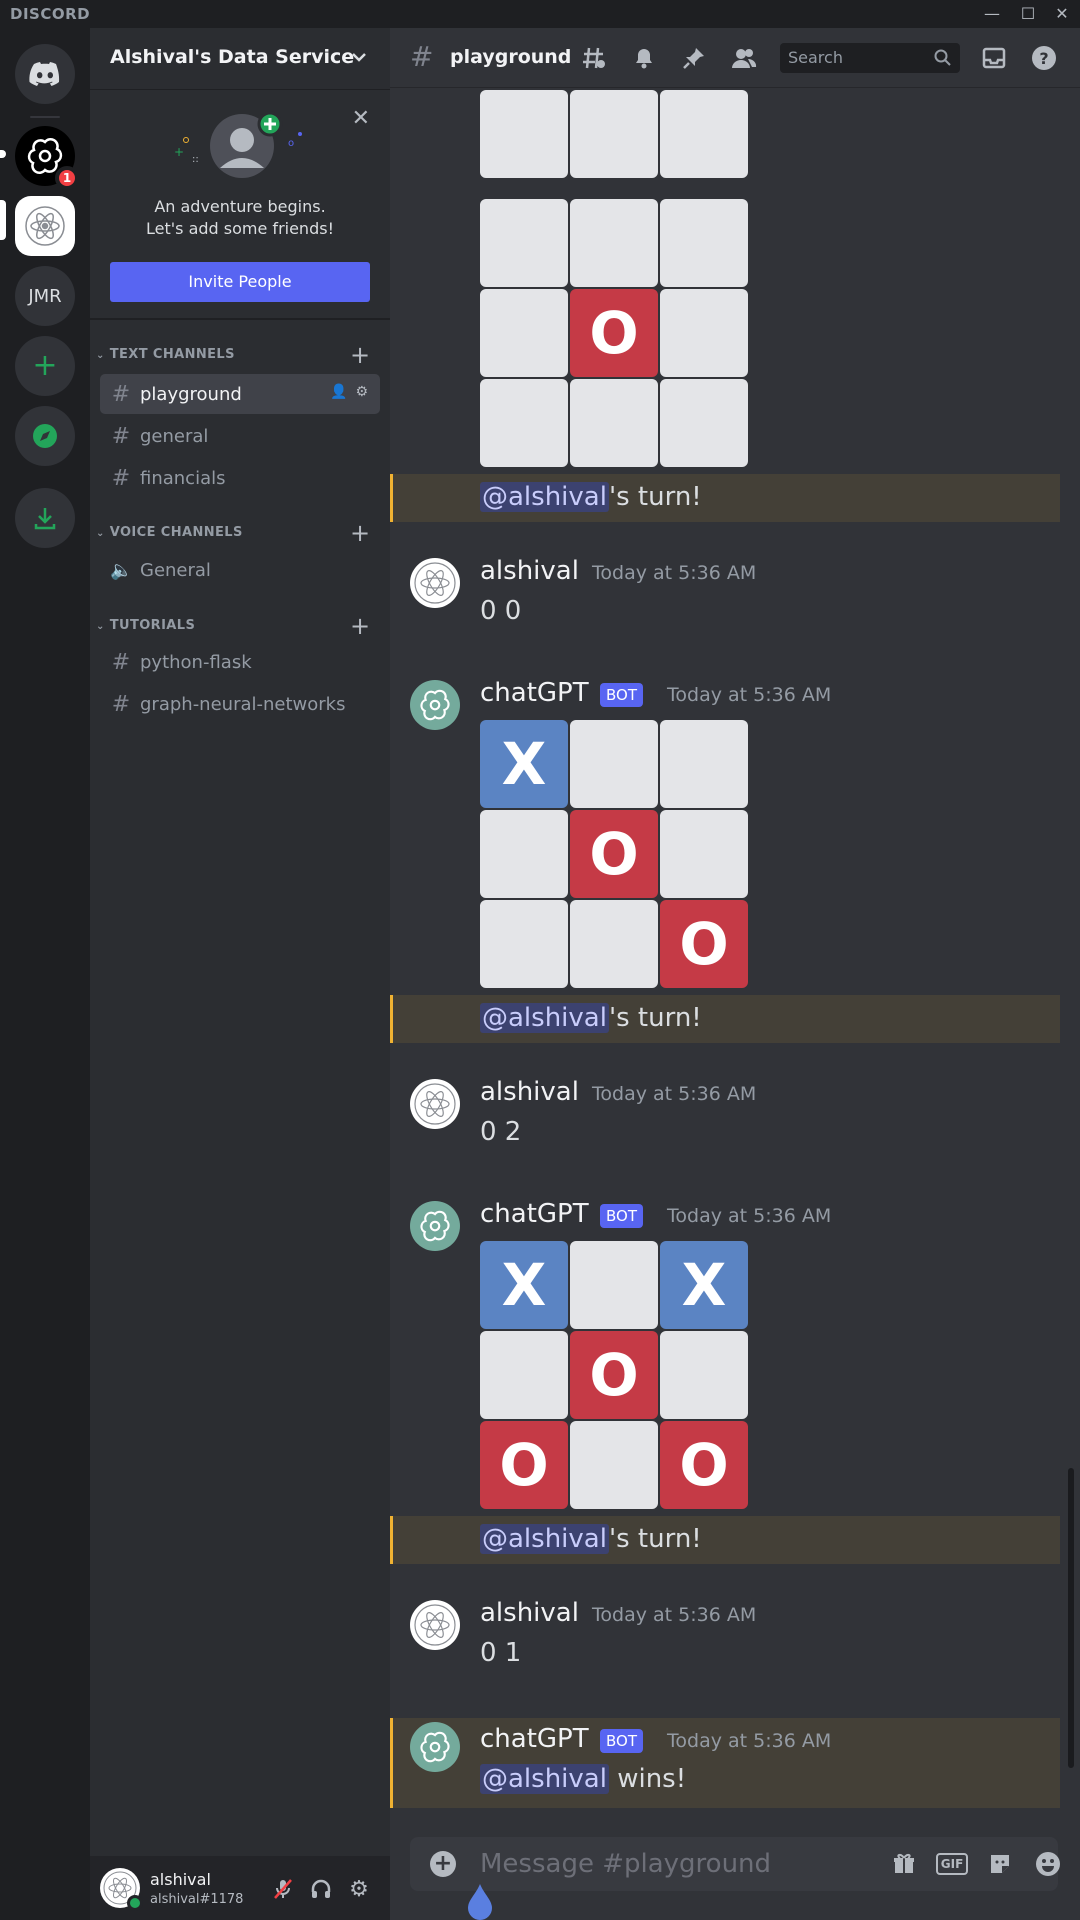 This screenshot has height=1920, width=1080. Describe the element at coordinates (45, 366) in the screenshot. I see `add-server-button: +` at that location.